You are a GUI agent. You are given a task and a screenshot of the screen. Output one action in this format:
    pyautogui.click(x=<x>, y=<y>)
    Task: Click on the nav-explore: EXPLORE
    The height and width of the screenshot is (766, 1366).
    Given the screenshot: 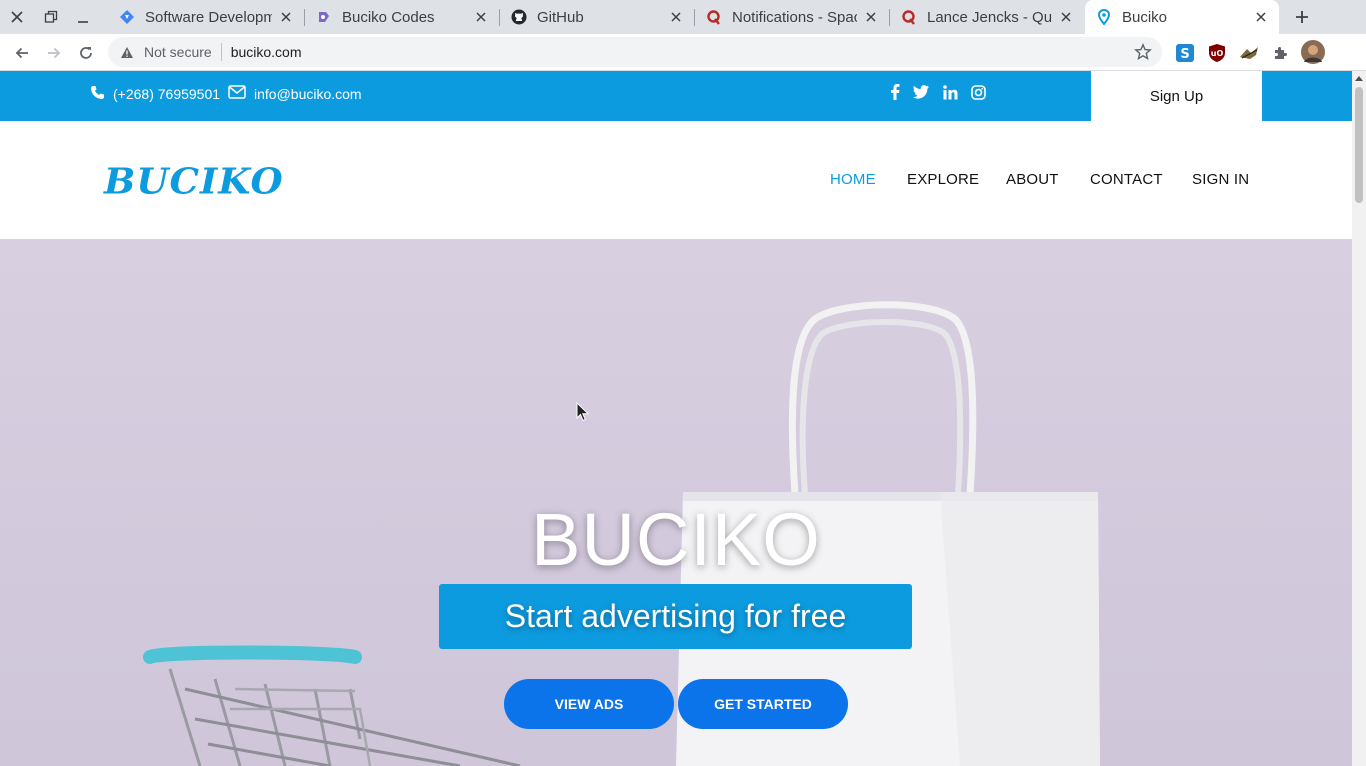 What is the action you would take?
    pyautogui.click(x=943, y=179)
    